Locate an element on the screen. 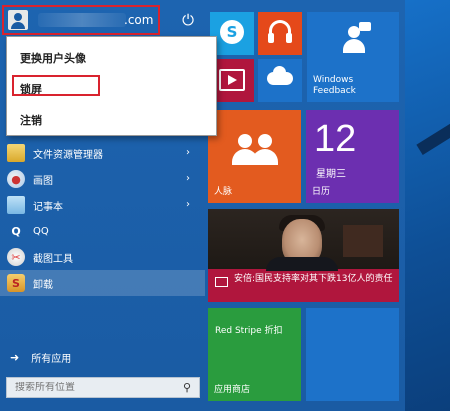  power-icon: ⏻ is located at coordinates (188, 20).